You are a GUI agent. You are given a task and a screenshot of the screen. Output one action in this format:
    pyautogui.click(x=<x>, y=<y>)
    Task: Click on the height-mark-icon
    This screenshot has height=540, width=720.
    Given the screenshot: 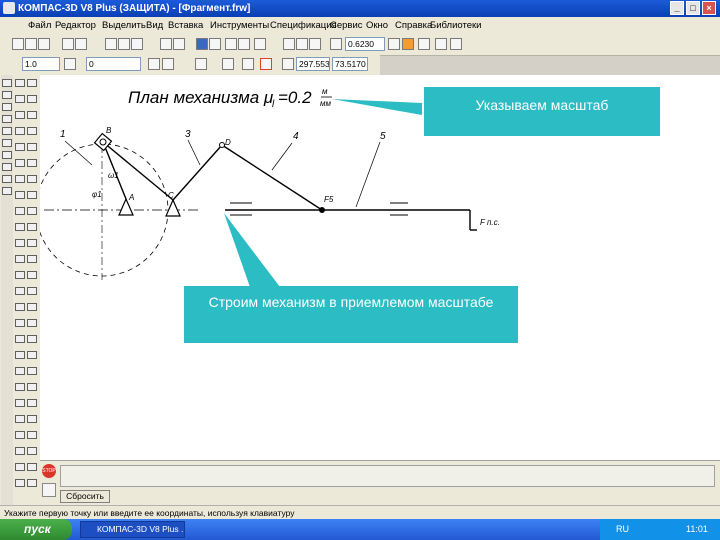 What is the action you would take?
    pyautogui.click(x=32, y=403)
    